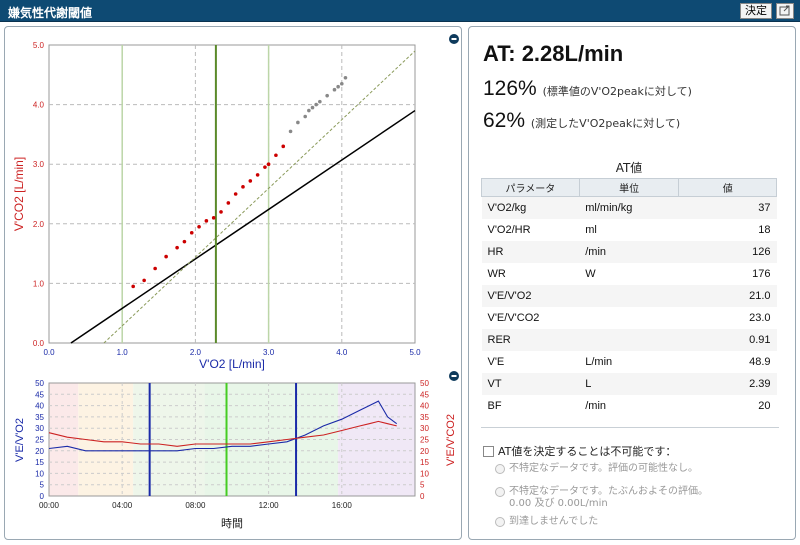  Describe the element at coordinates (39, 406) in the screenshot. I see `y-tick-label-left: 40` at that location.